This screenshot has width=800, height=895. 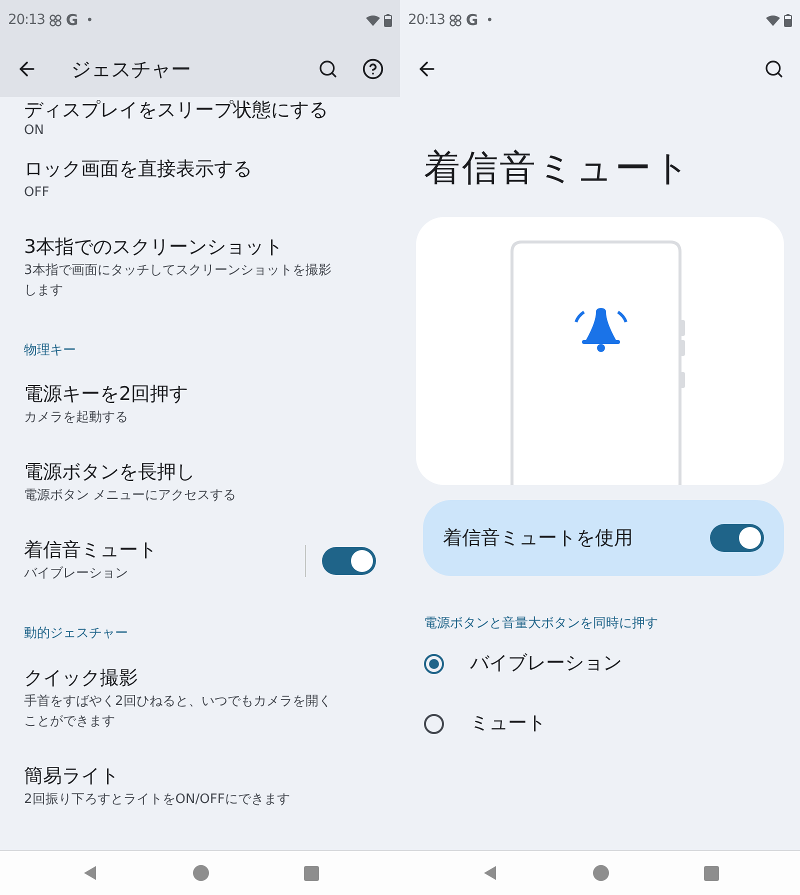 What do you see at coordinates (184, 246) in the screenshot?
I see `setting-title: 3本指でのスクリーンショット` at bounding box center [184, 246].